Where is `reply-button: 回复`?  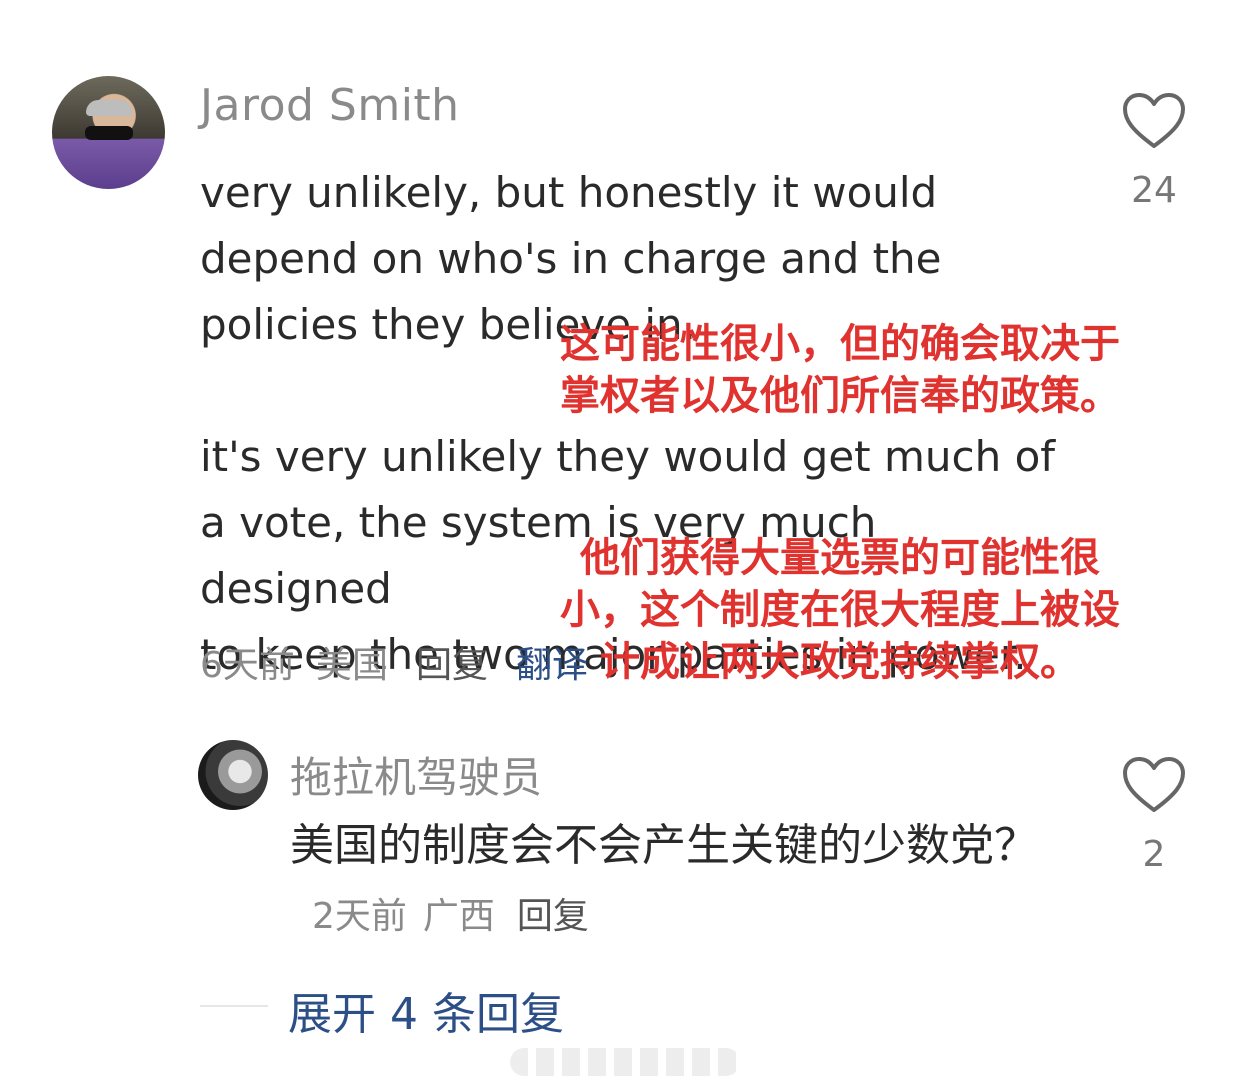 reply-button: 回复 is located at coordinates (452, 662).